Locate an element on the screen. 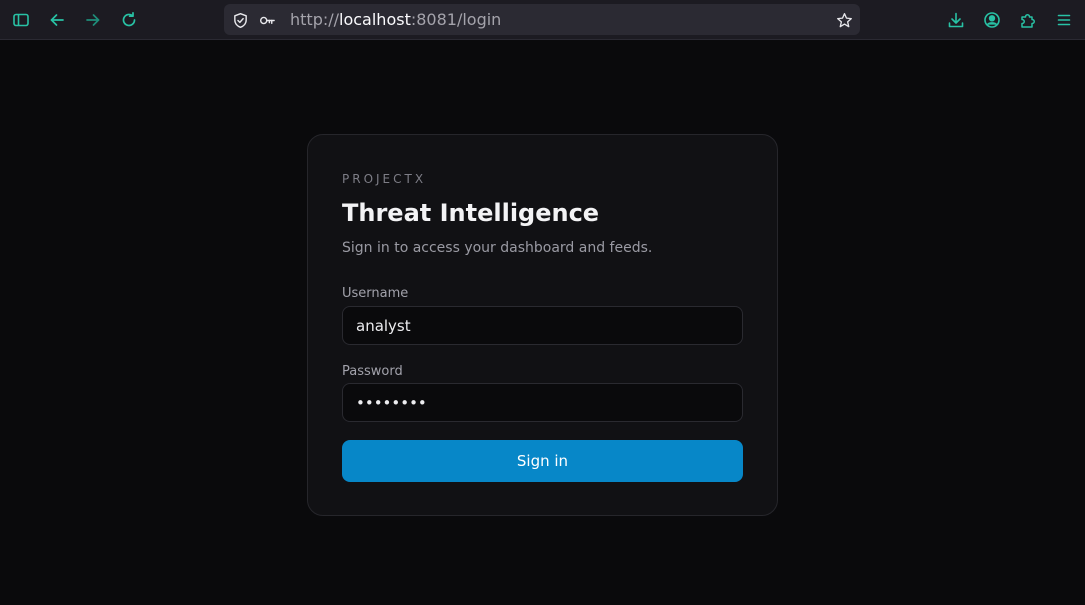 The image size is (1085, 605). forward-arrow-icon is located at coordinates (93, 20).